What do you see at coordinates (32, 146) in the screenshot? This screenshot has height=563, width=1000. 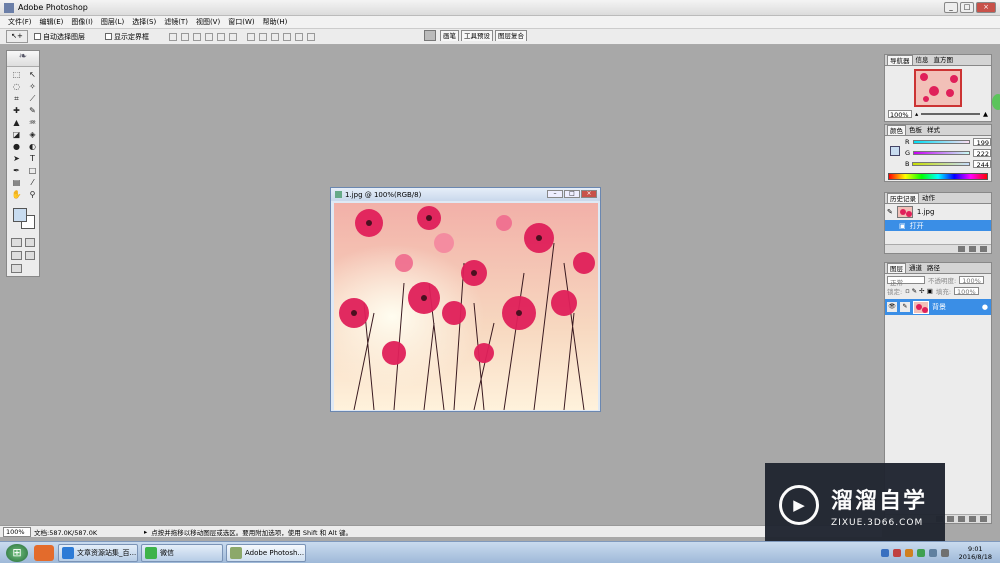 I see `dodge-icon: ◐` at bounding box center [32, 146].